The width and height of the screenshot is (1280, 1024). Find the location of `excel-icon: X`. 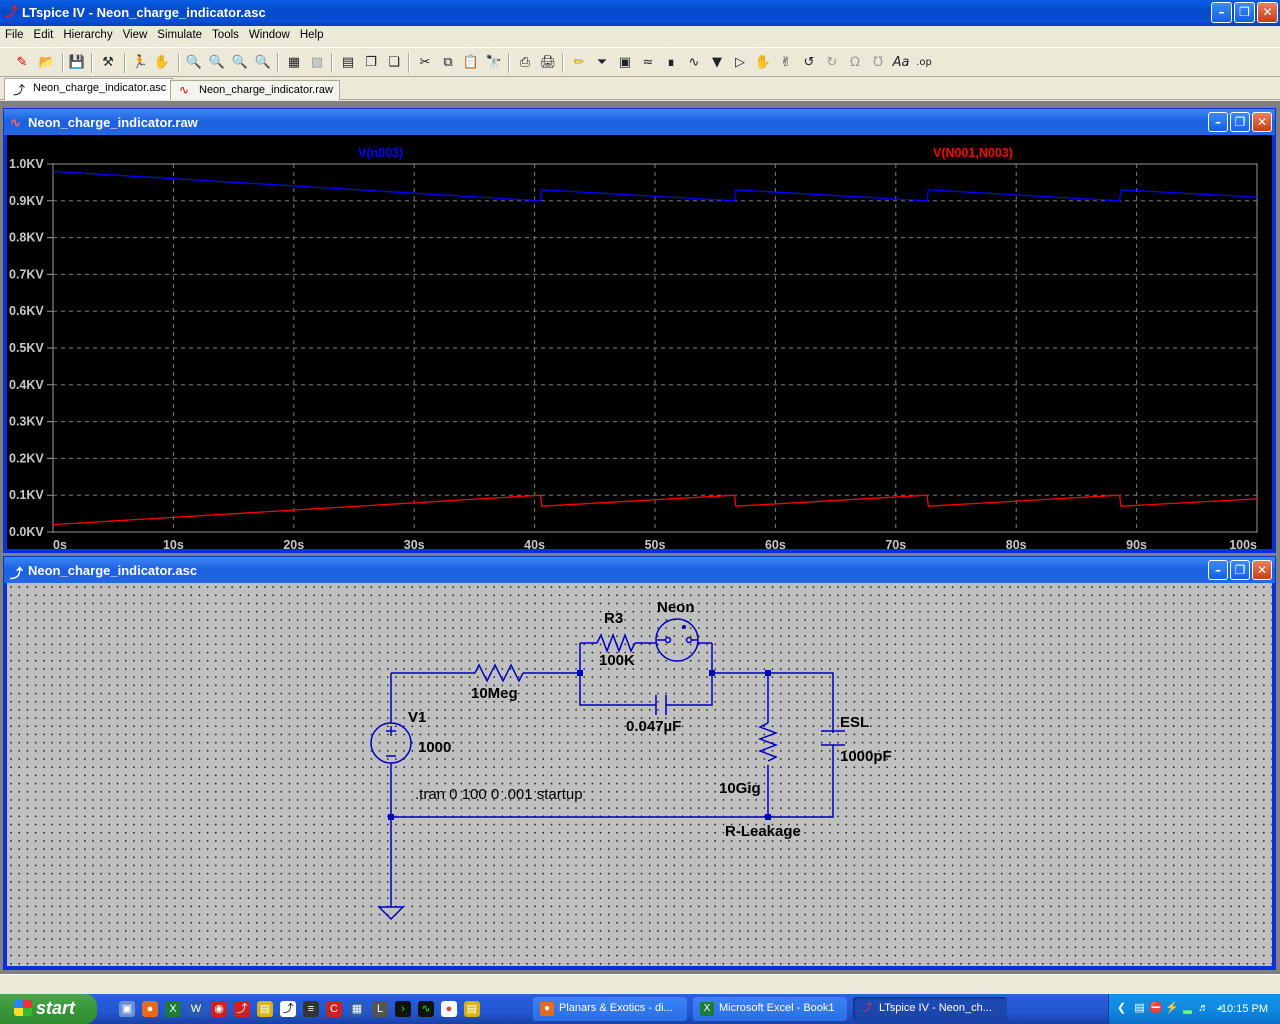

excel-icon: X is located at coordinates (173, 1009).